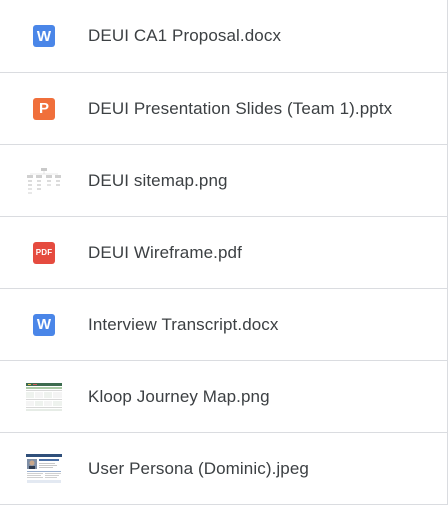  I want to click on file-name: DEUI Presentation Slides (Team 1).pptx, so click(240, 108).